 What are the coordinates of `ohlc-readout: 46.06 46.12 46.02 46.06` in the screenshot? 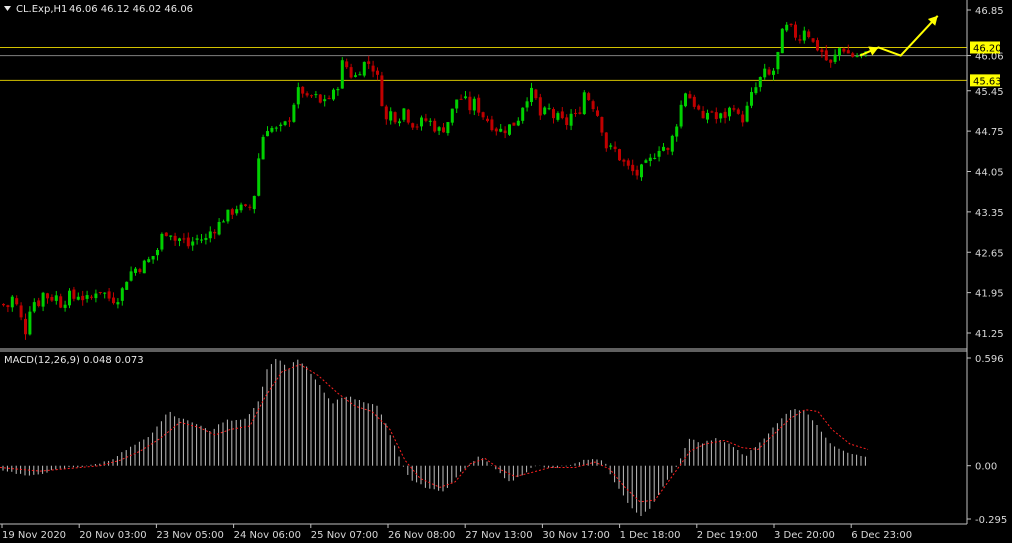 It's located at (131, 9).